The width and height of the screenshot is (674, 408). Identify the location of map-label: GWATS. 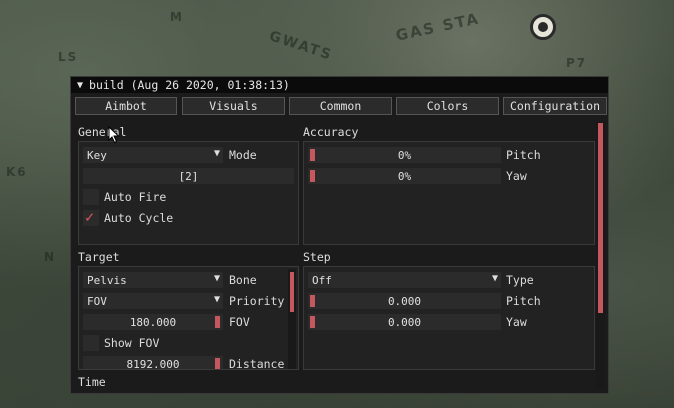
(301, 46).